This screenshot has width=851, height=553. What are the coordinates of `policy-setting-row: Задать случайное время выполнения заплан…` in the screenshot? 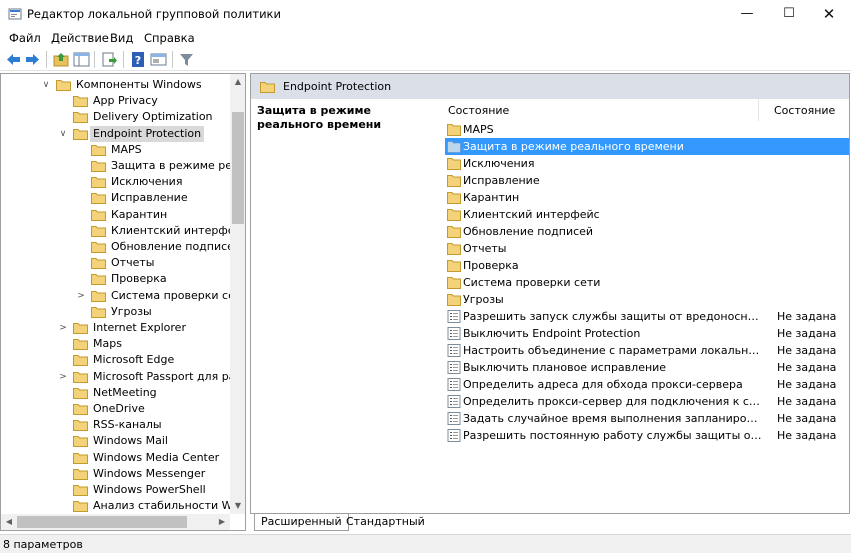 It's located at (647, 418).